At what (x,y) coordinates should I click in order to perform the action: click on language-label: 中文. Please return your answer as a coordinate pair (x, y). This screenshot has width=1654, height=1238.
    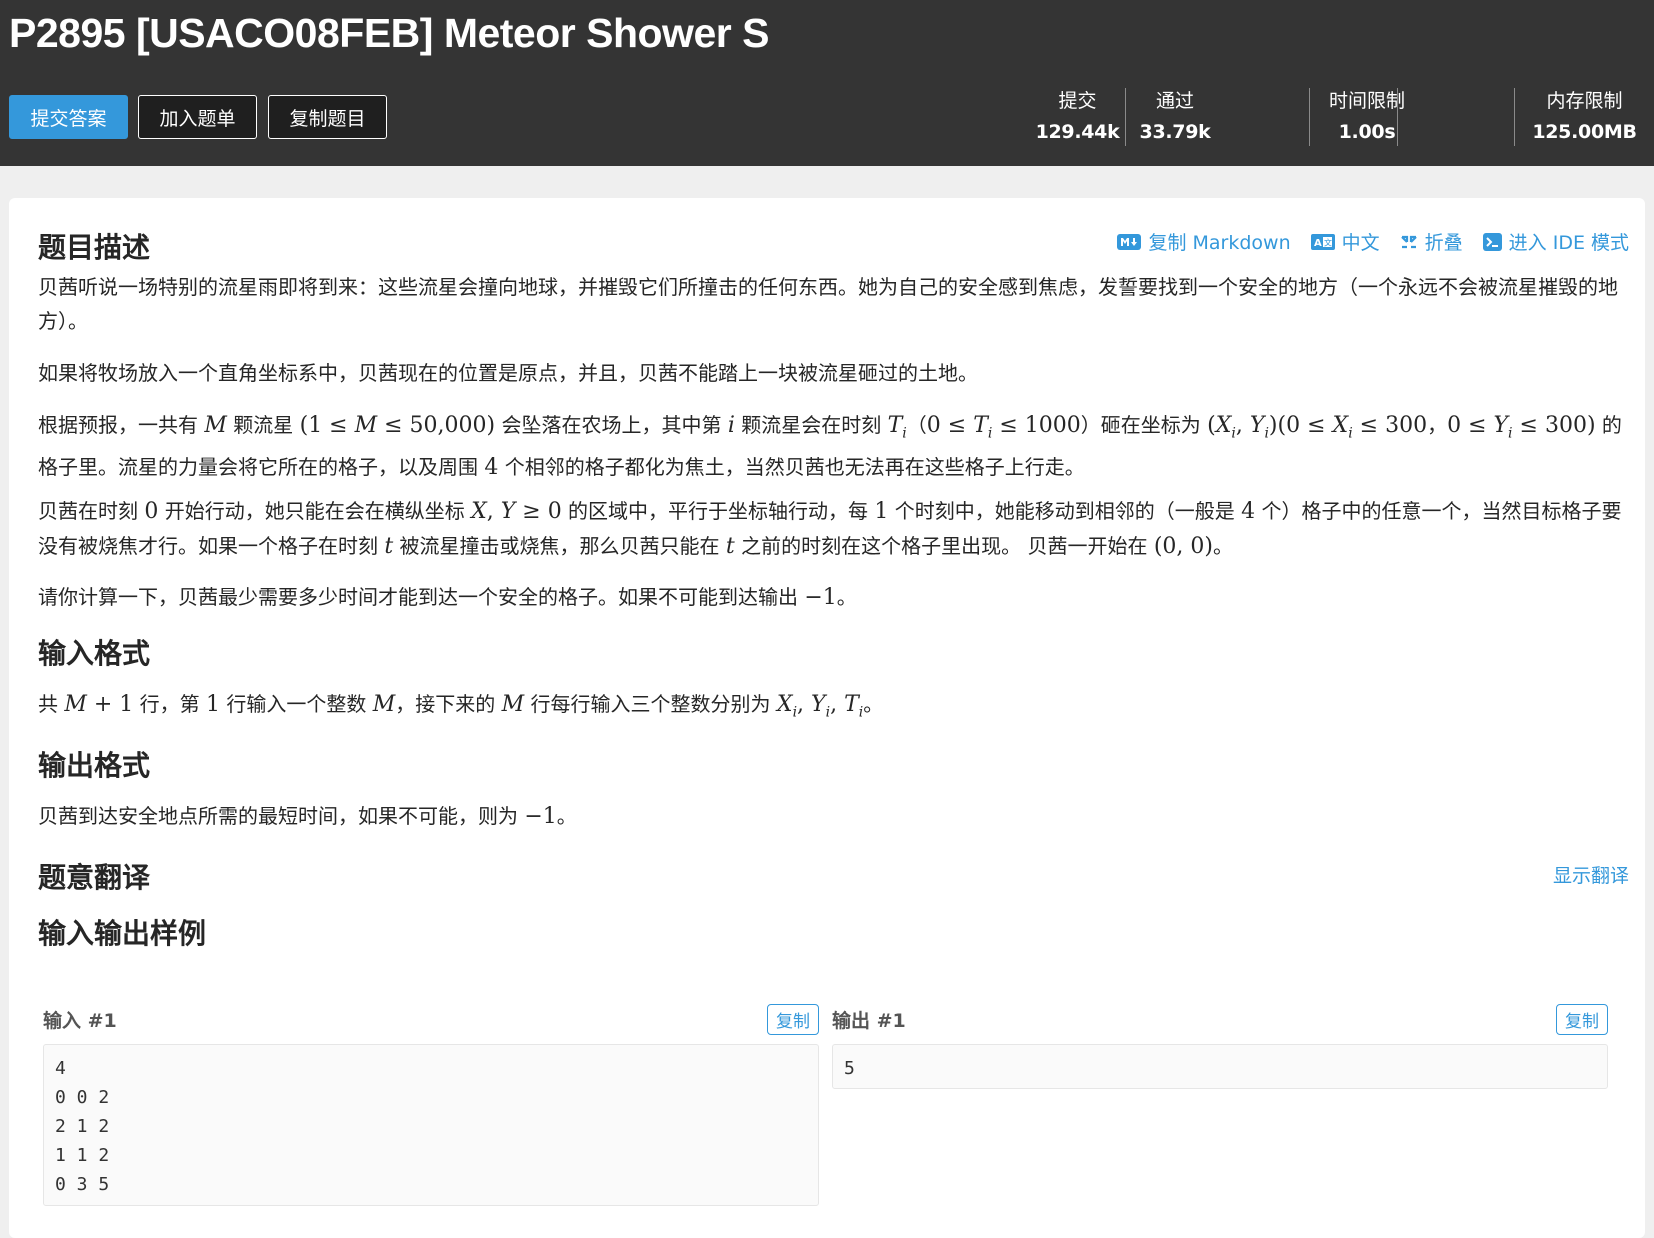
    Looking at the image, I should click on (1360, 243).